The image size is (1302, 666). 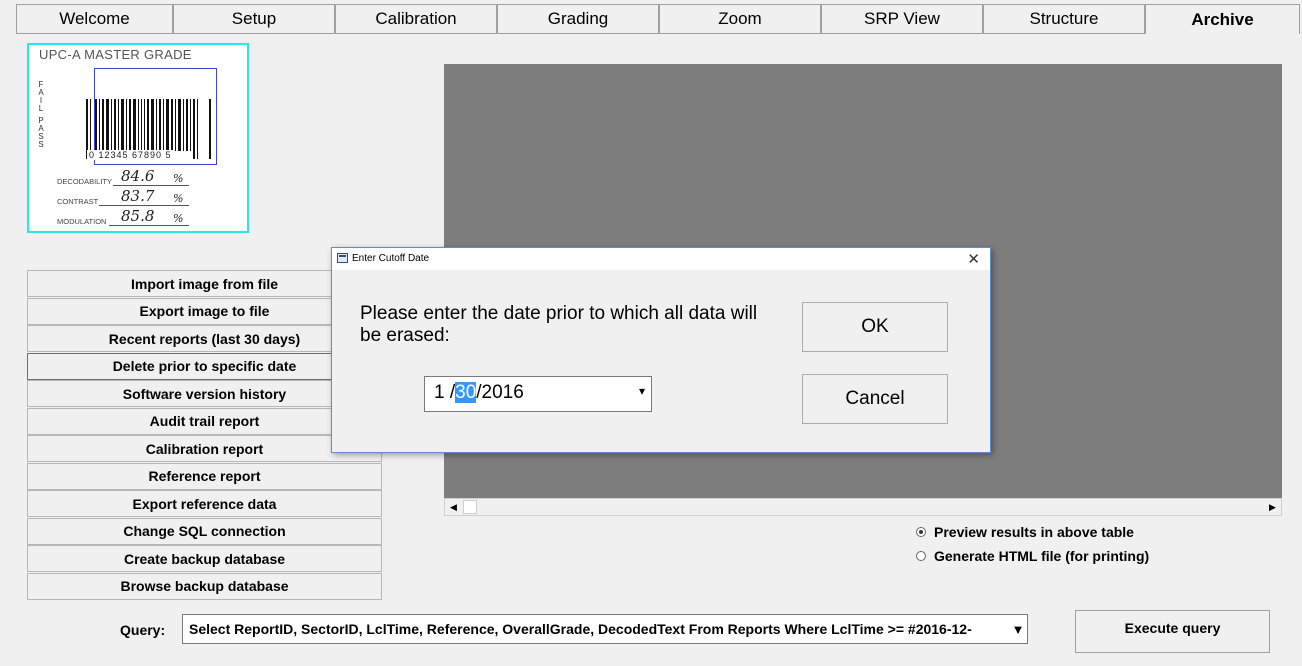 I want to click on date-value: 1 /30/2016, so click(x=479, y=393).